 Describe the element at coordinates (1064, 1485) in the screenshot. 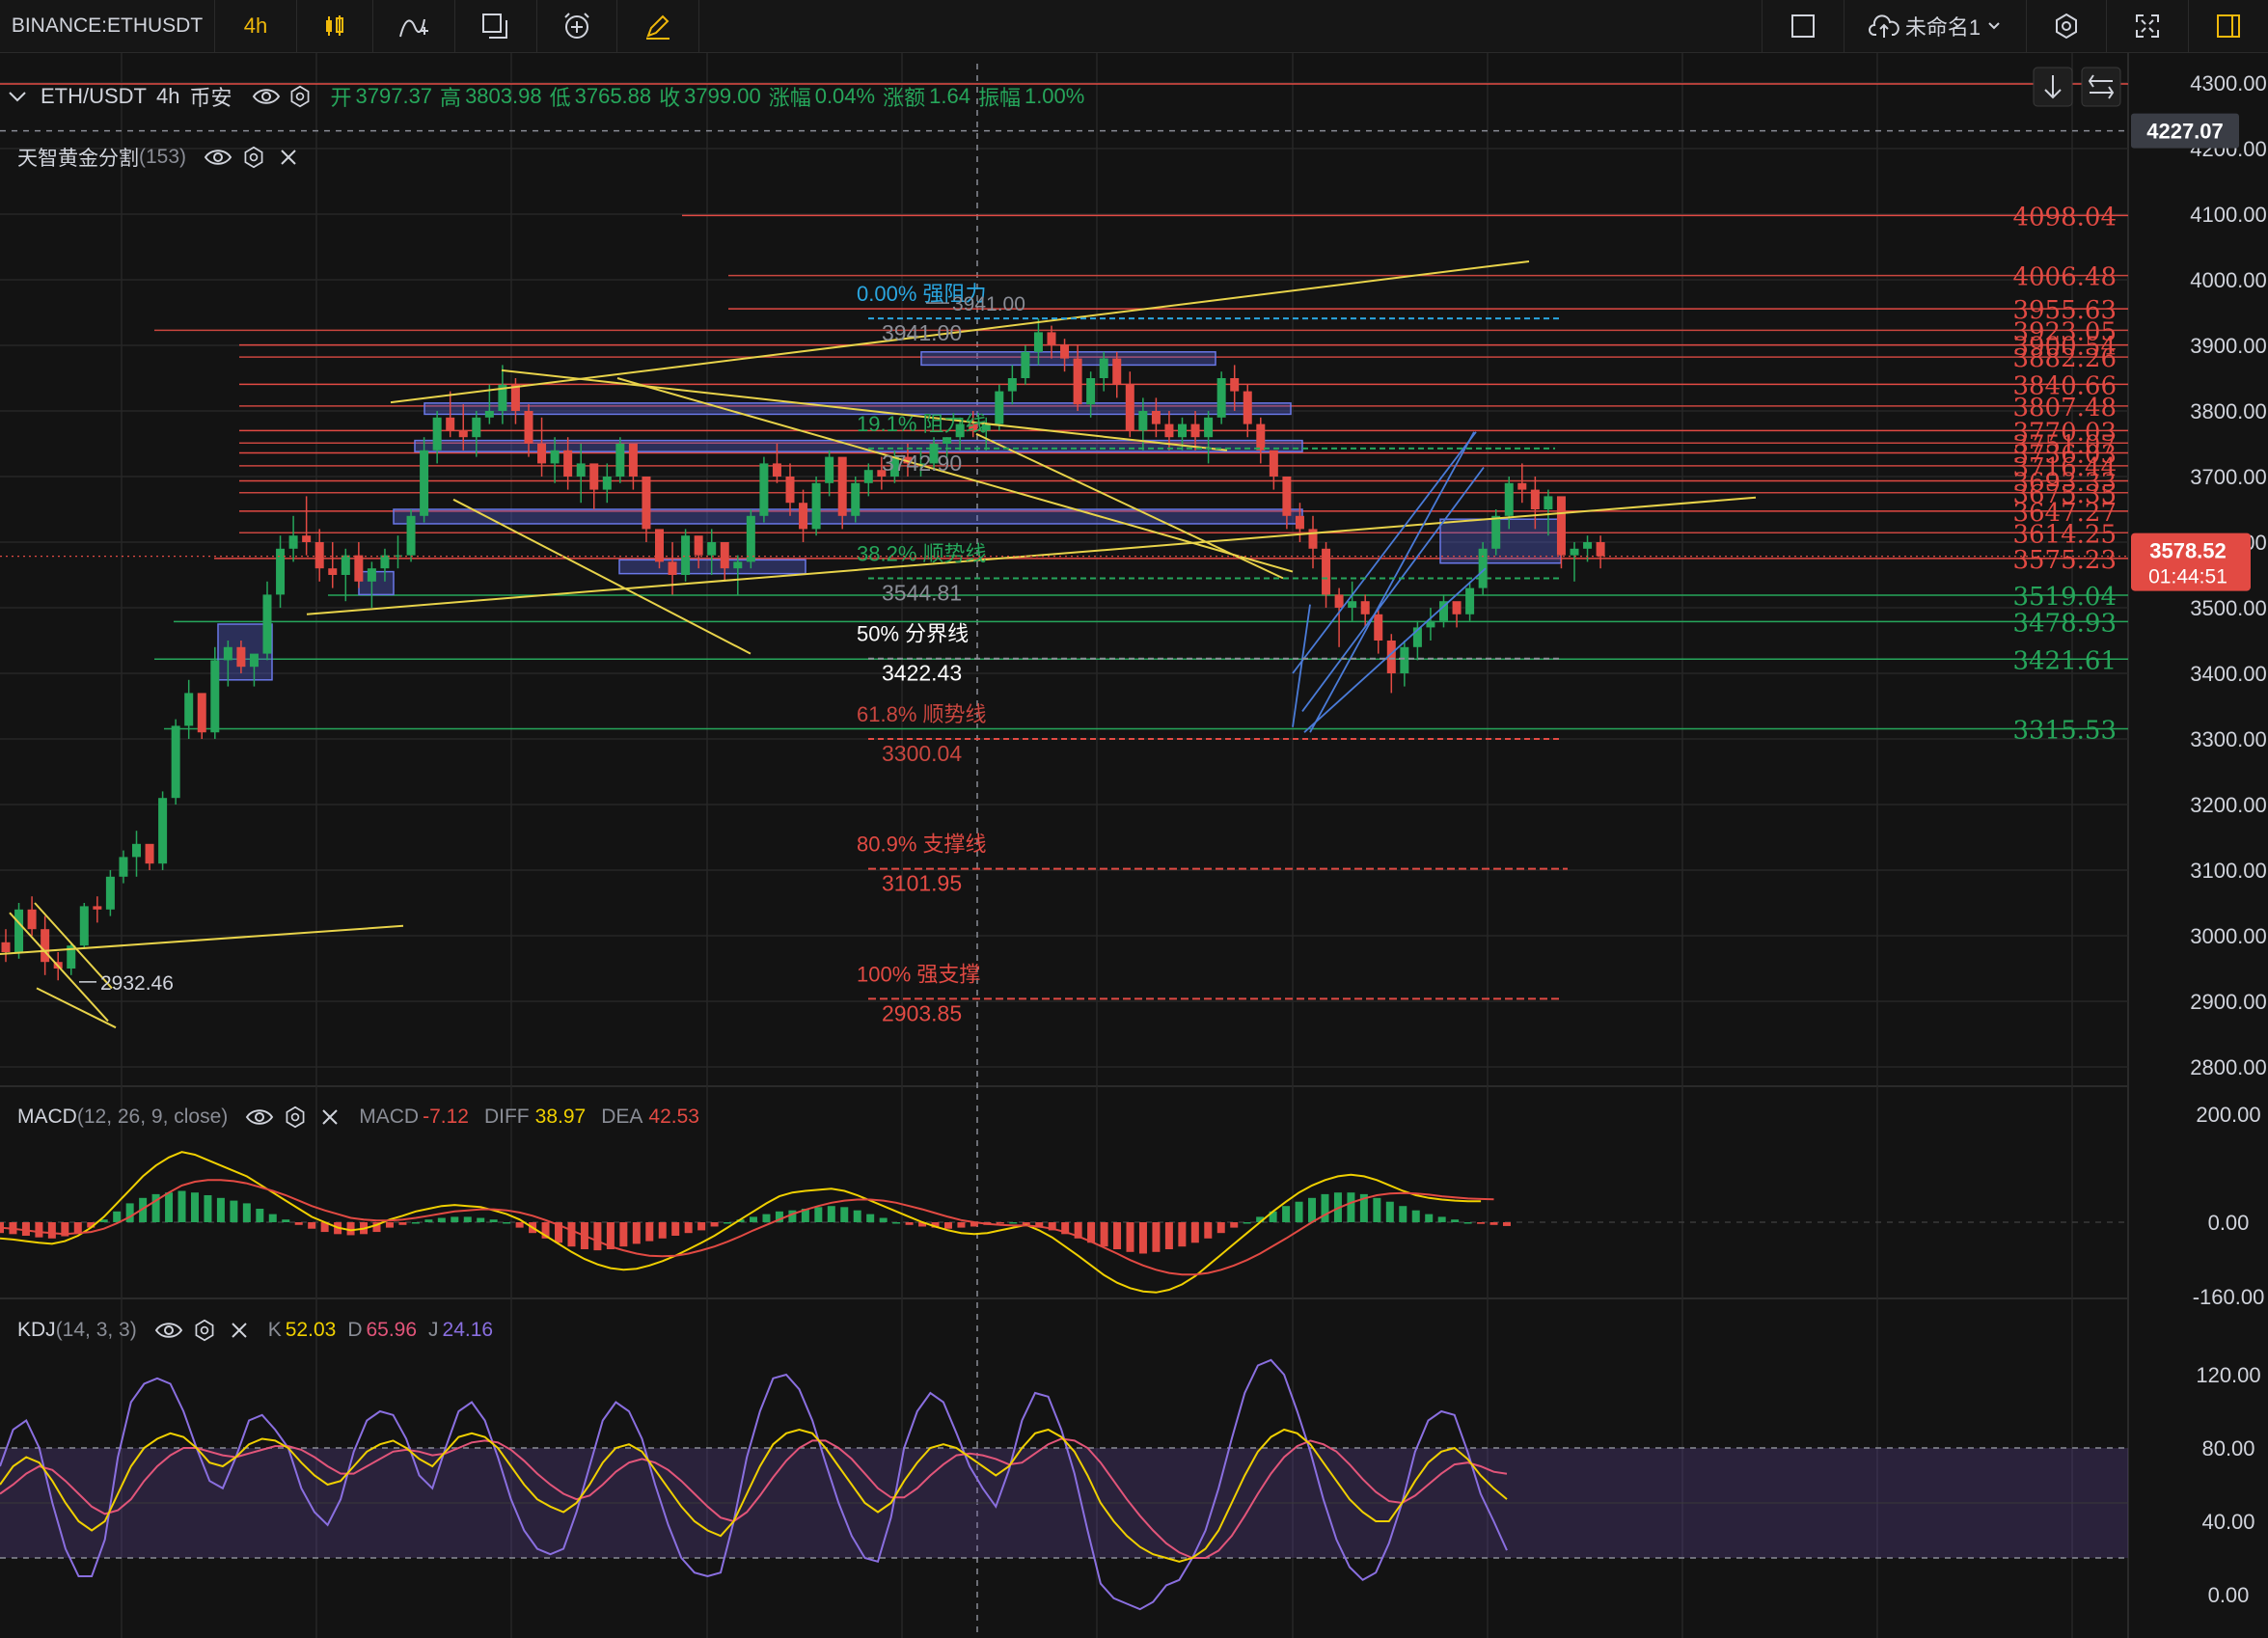

I see `kdj-pane` at that location.